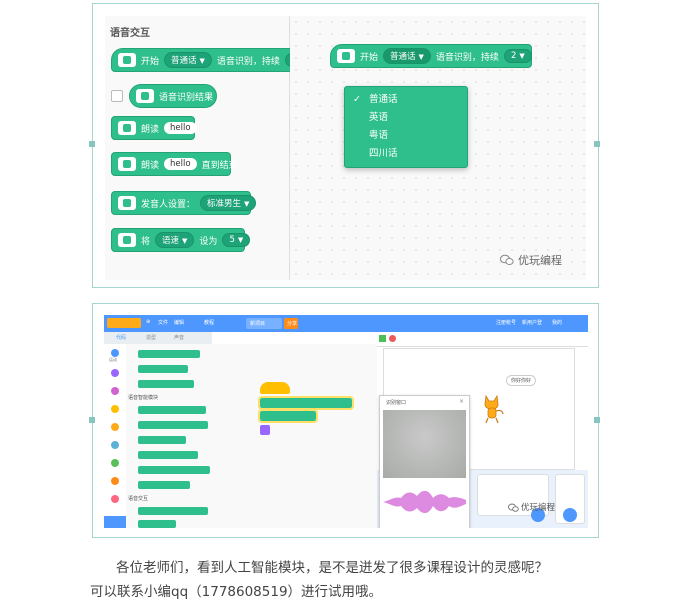  Describe the element at coordinates (357, 99) in the screenshot. I see `checkmark-icon: ✓` at that location.